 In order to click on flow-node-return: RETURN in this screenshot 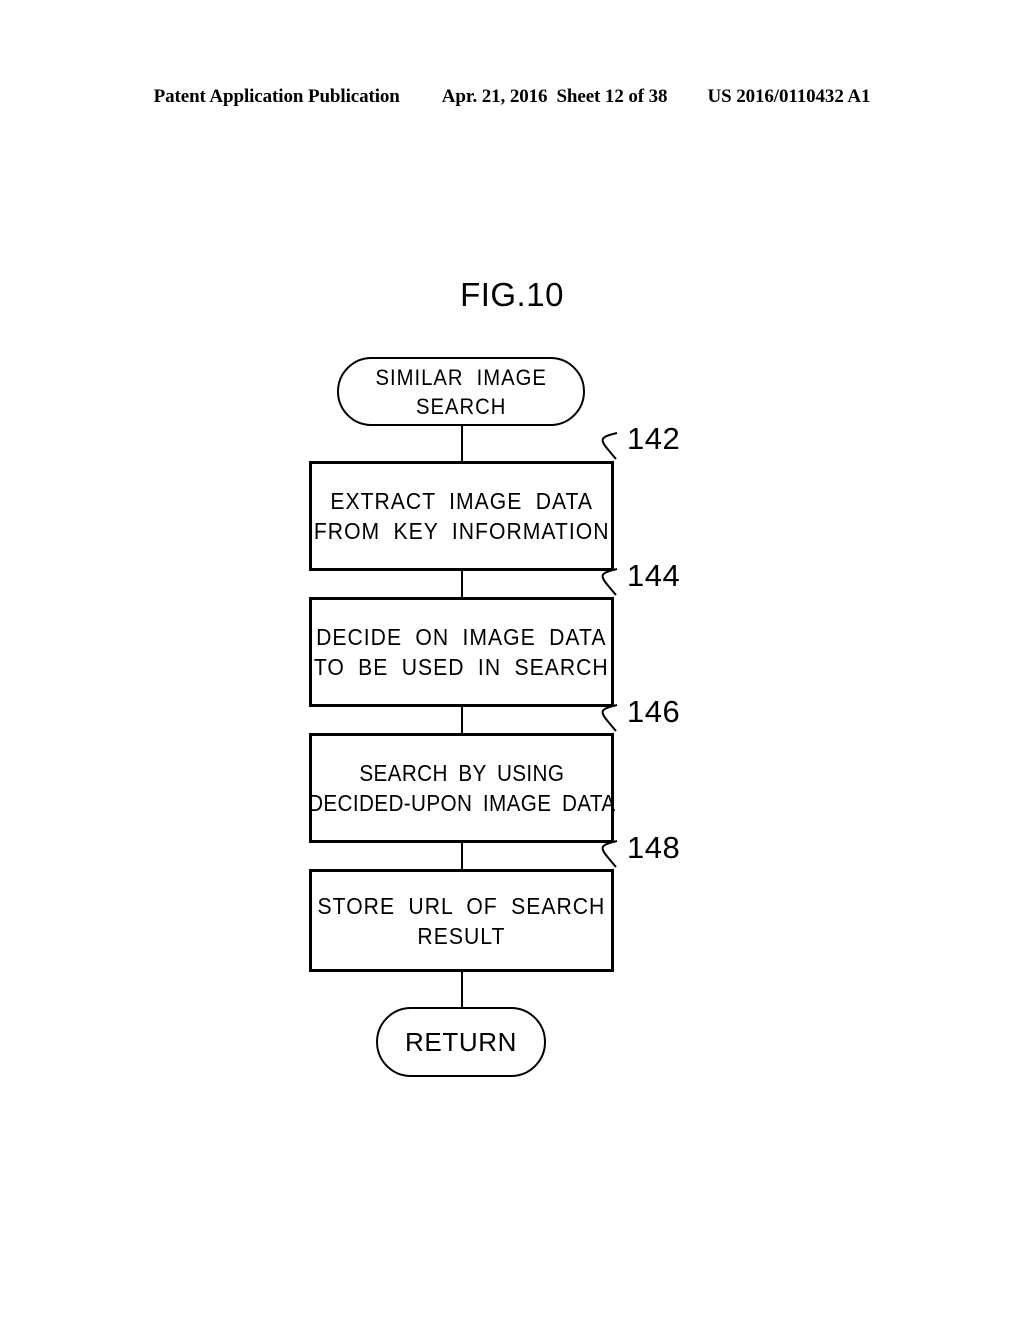, I will do `click(461, 1042)`.